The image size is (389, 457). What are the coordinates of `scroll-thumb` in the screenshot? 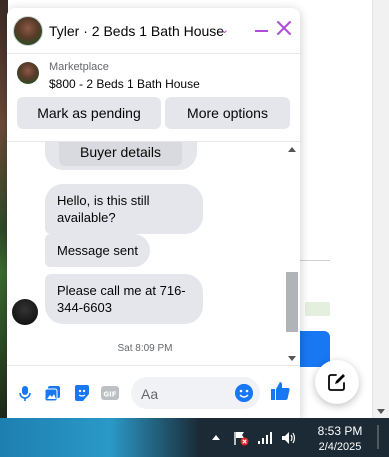 It's located at (292, 302).